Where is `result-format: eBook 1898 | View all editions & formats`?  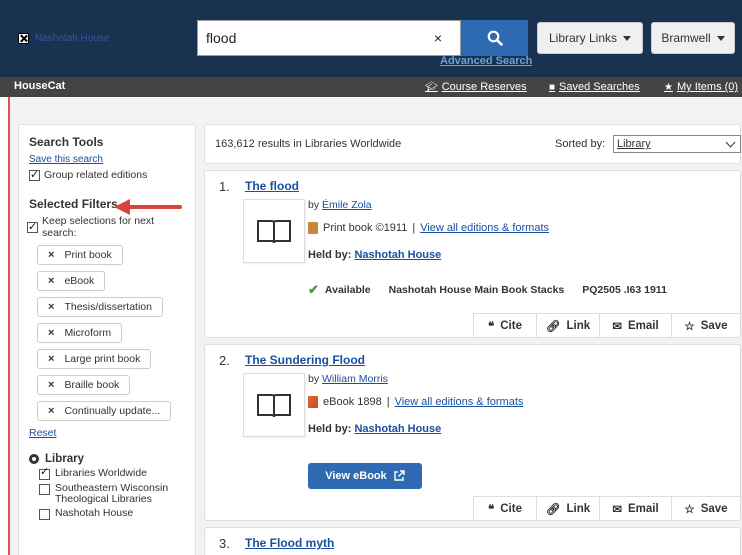
result-format: eBook 1898 | View all editions & formats is located at coordinates (415, 402).